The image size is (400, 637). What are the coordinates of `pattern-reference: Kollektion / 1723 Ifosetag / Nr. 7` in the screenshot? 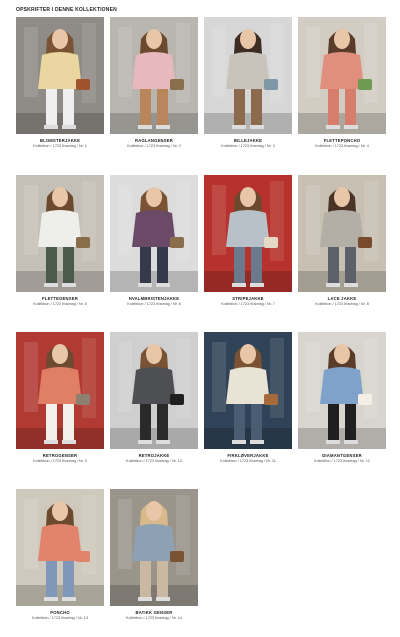 It's located at (248, 304).